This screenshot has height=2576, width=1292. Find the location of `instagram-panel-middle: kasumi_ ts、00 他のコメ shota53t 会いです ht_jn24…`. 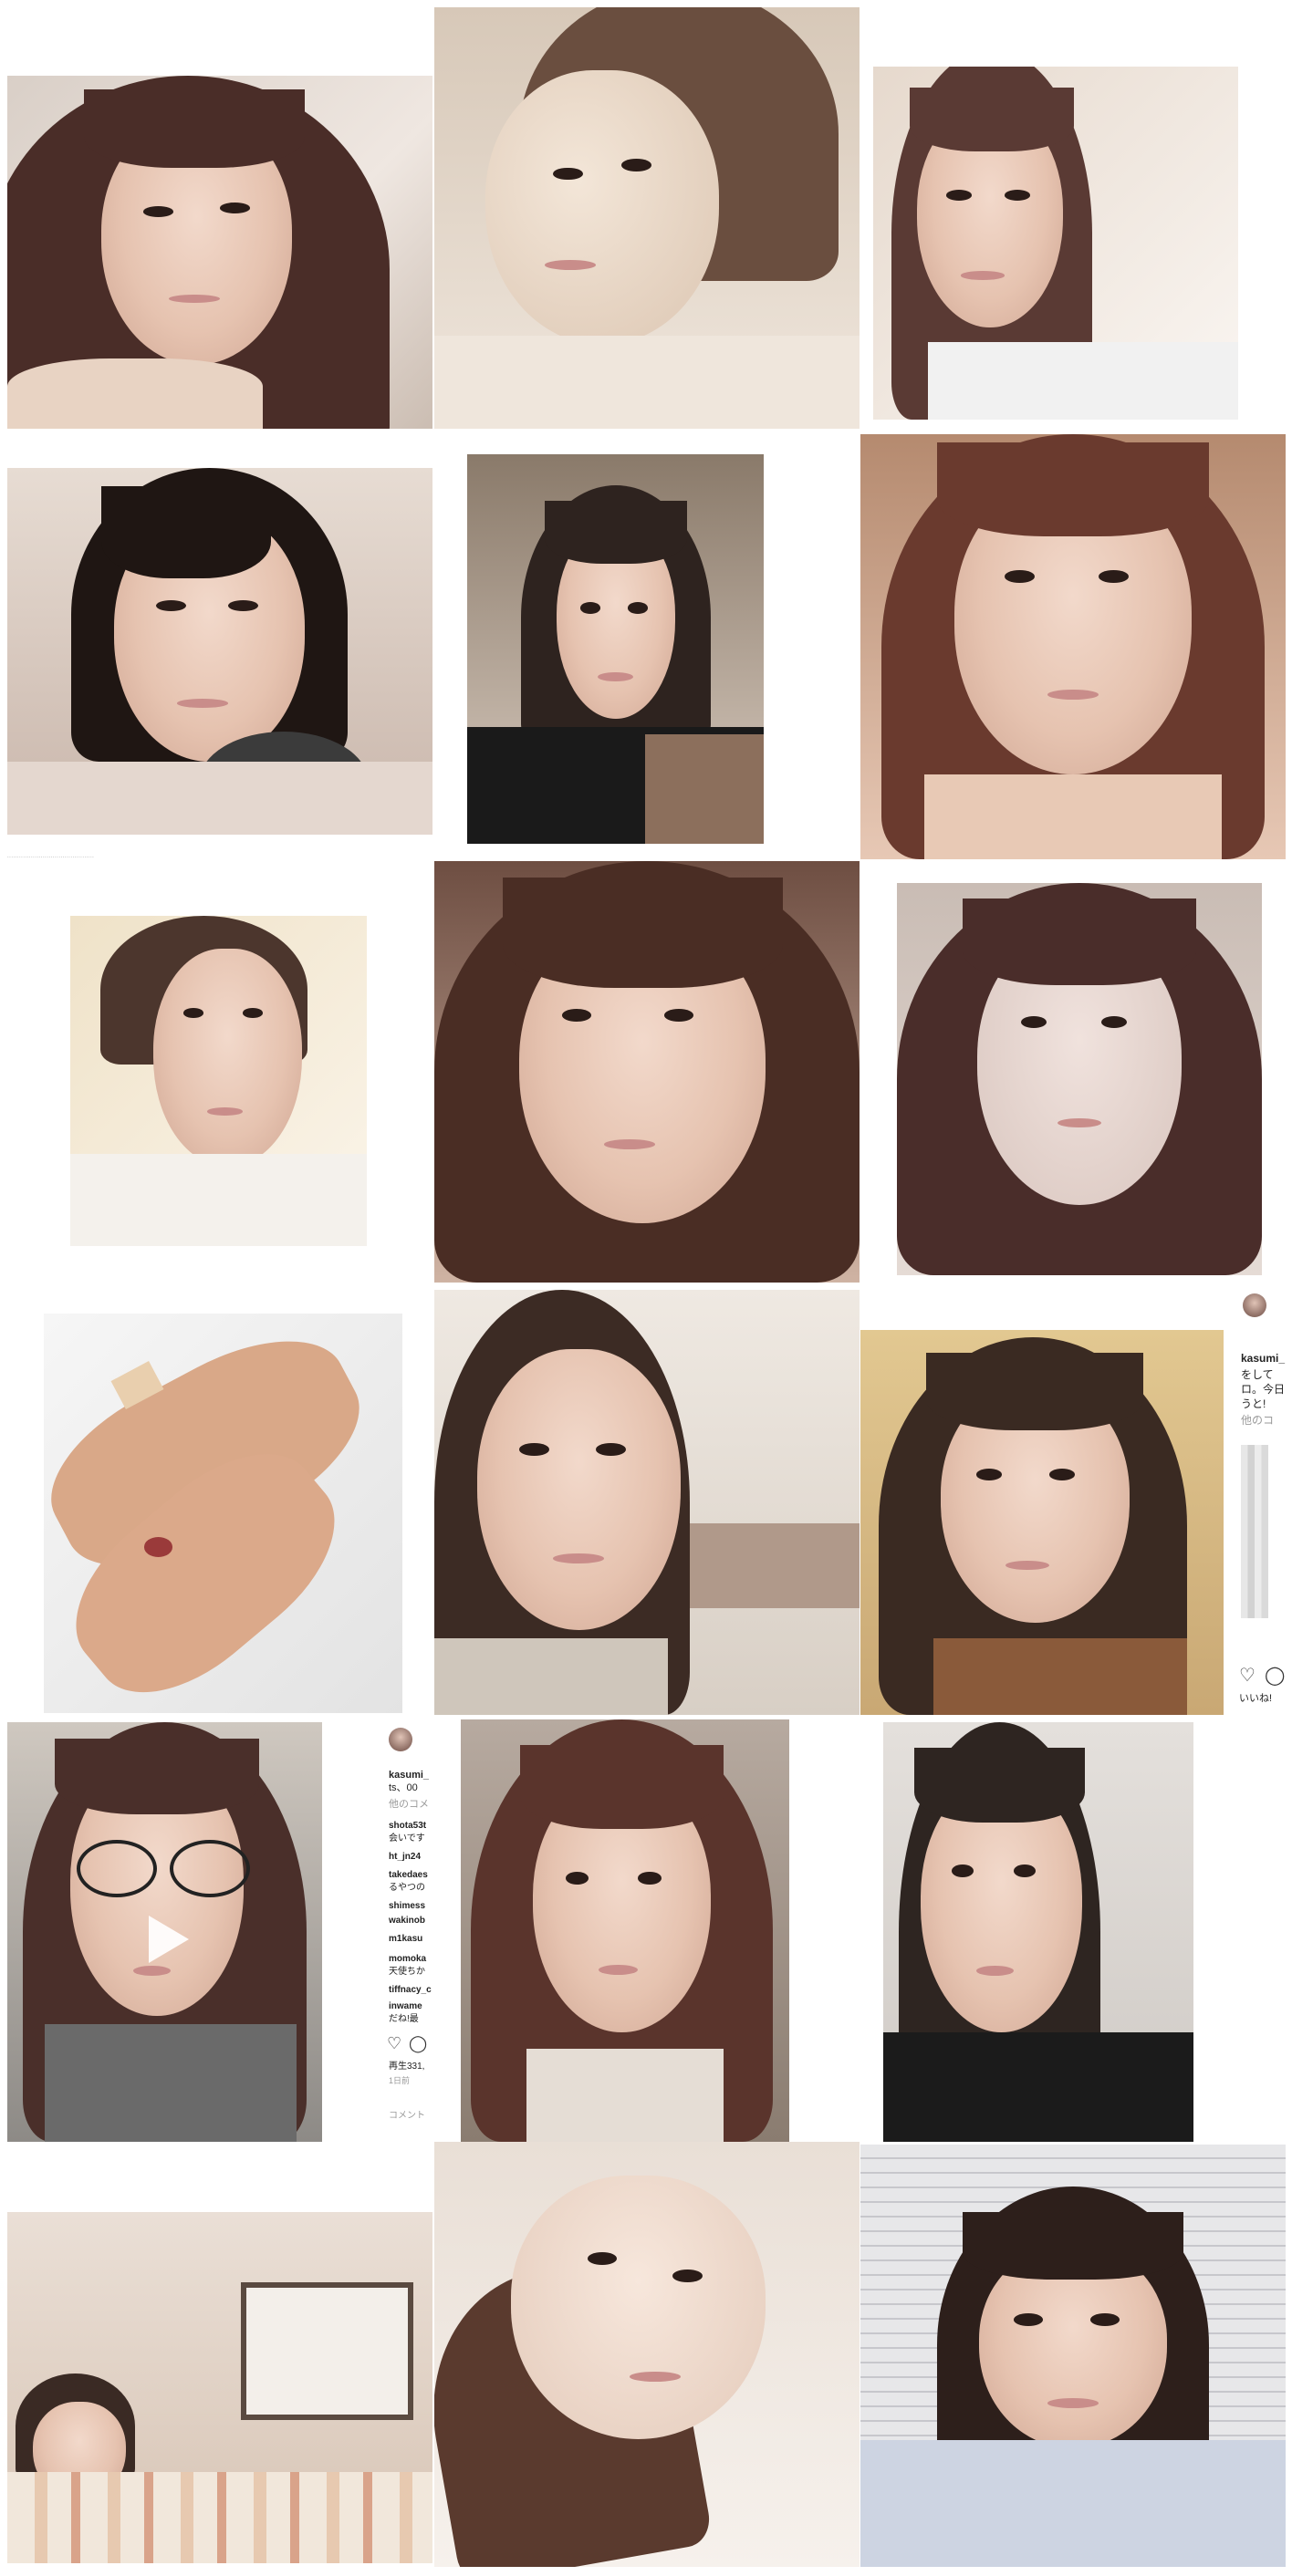

instagram-panel-middle: kasumi_ ts、00 他のコメ shota53t 会いです ht_jn24… is located at coordinates (419, 1932).